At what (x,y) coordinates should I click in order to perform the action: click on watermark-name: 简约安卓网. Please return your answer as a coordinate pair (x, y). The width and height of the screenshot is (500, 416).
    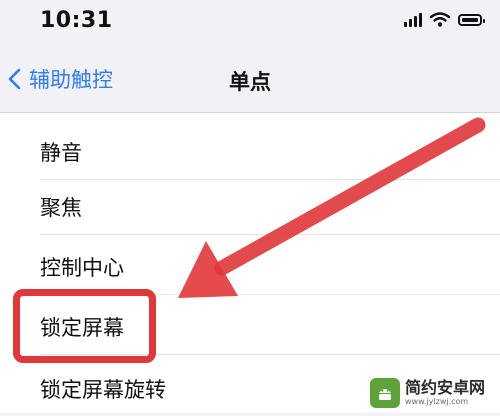
    Looking at the image, I should click on (445, 387).